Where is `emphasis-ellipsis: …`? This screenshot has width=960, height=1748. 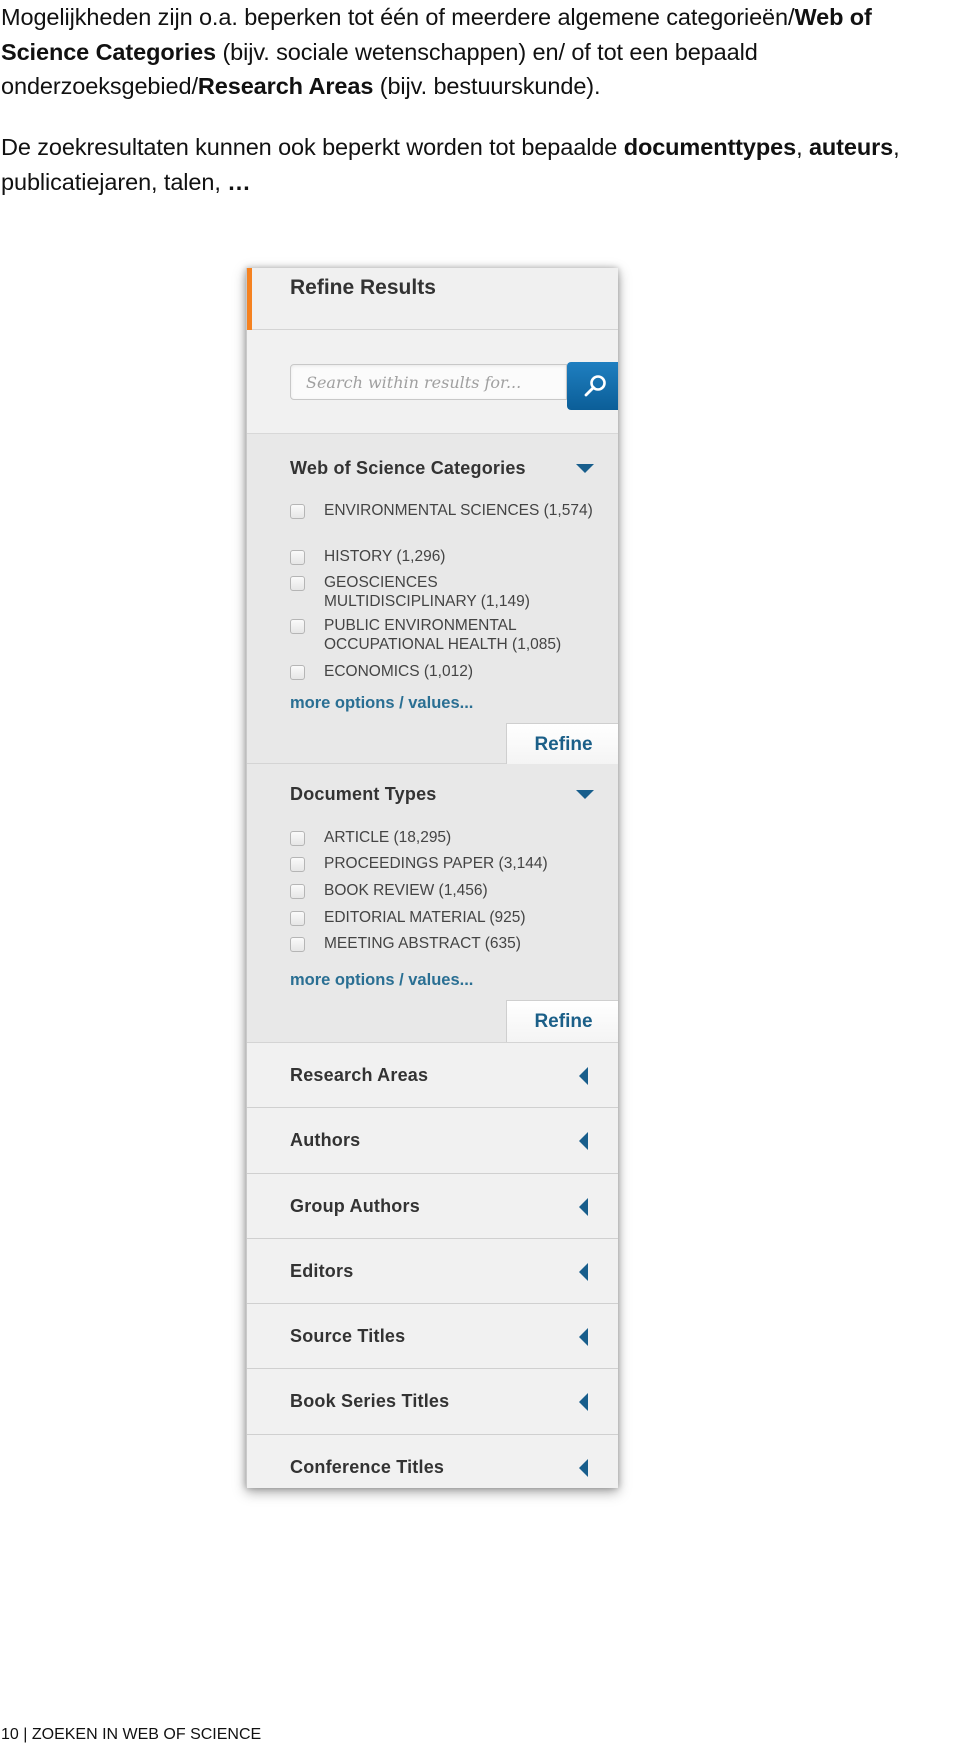 emphasis-ellipsis: … is located at coordinates (239, 181).